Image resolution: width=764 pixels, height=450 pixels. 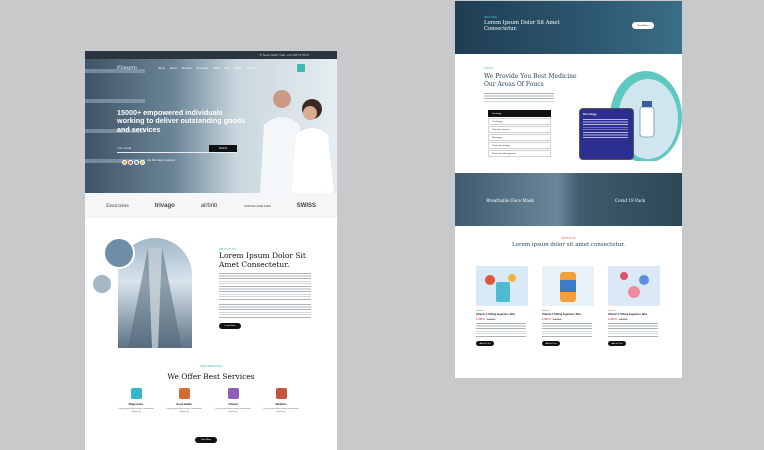 I want to click on nav-item-pharmacy: Pharmacy, so click(x=203, y=68).